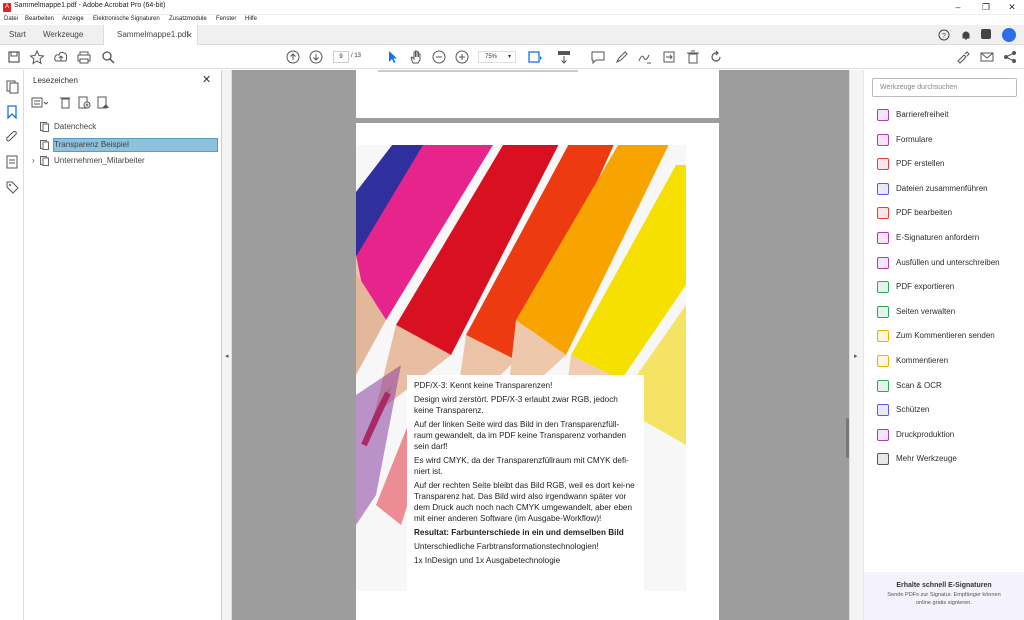 The width and height of the screenshot is (1024, 620). What do you see at coordinates (564, 57) in the screenshot?
I see `scroll-mode-icon` at bounding box center [564, 57].